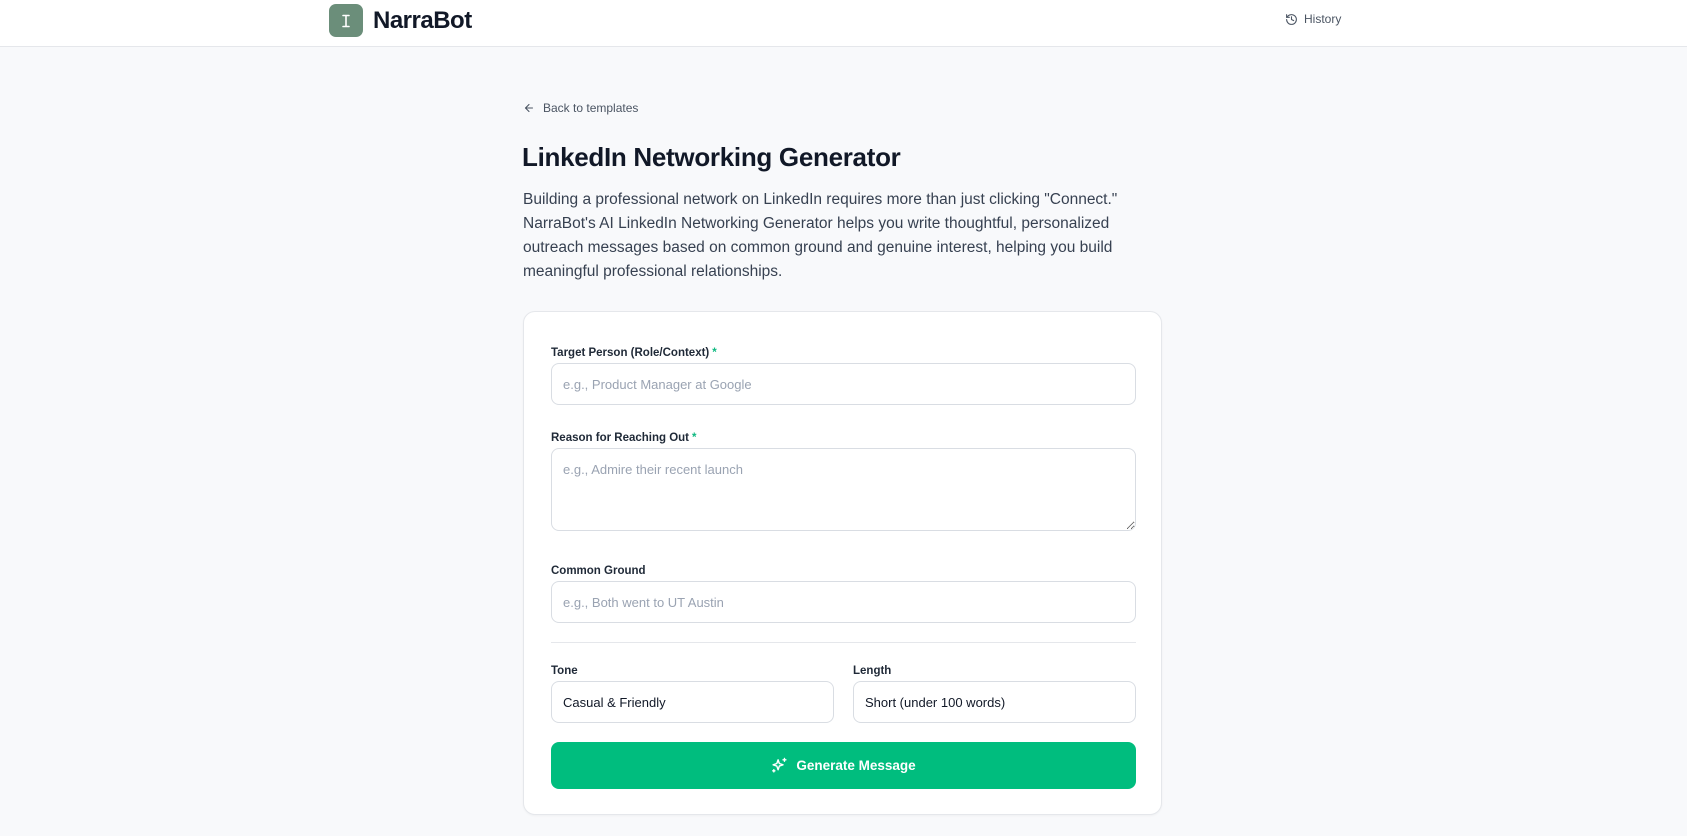 The height and width of the screenshot is (836, 1687). Describe the element at coordinates (711, 157) in the screenshot. I see `page-title: LinkedIn Networking Generator` at that location.